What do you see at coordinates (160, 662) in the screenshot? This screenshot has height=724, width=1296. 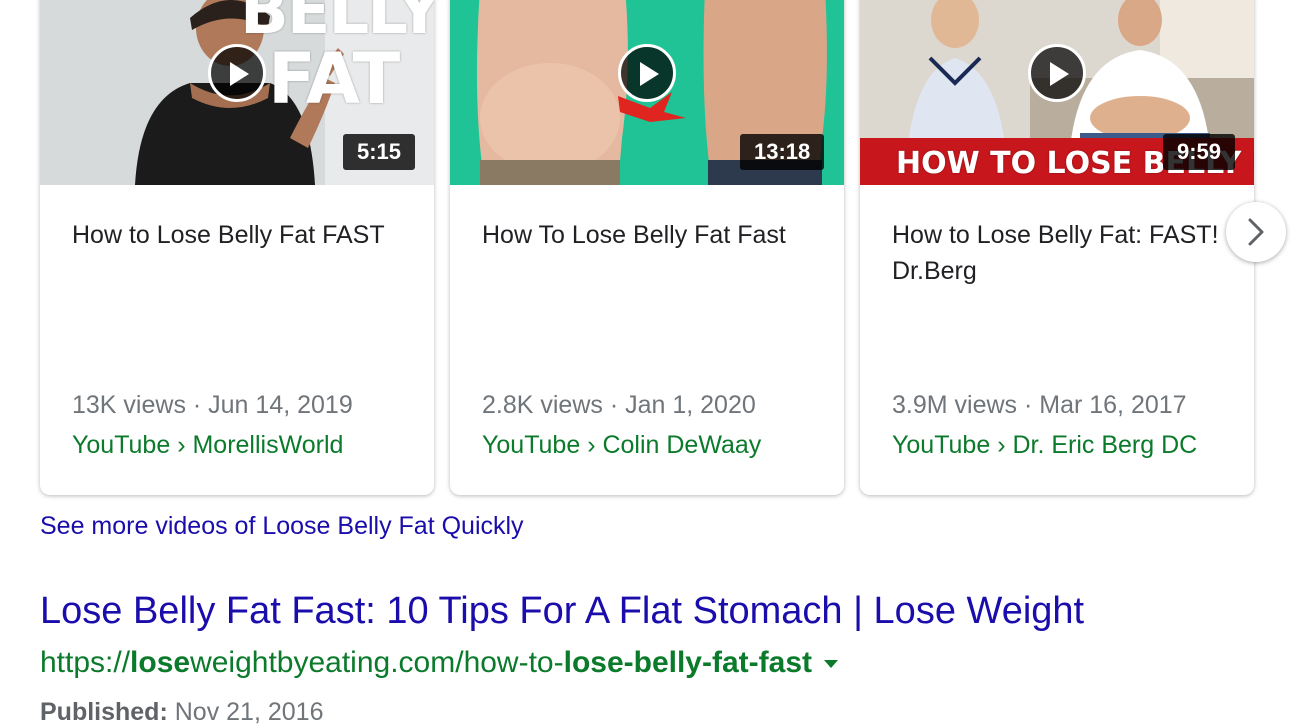 I see `url-bold-part: lose` at bounding box center [160, 662].